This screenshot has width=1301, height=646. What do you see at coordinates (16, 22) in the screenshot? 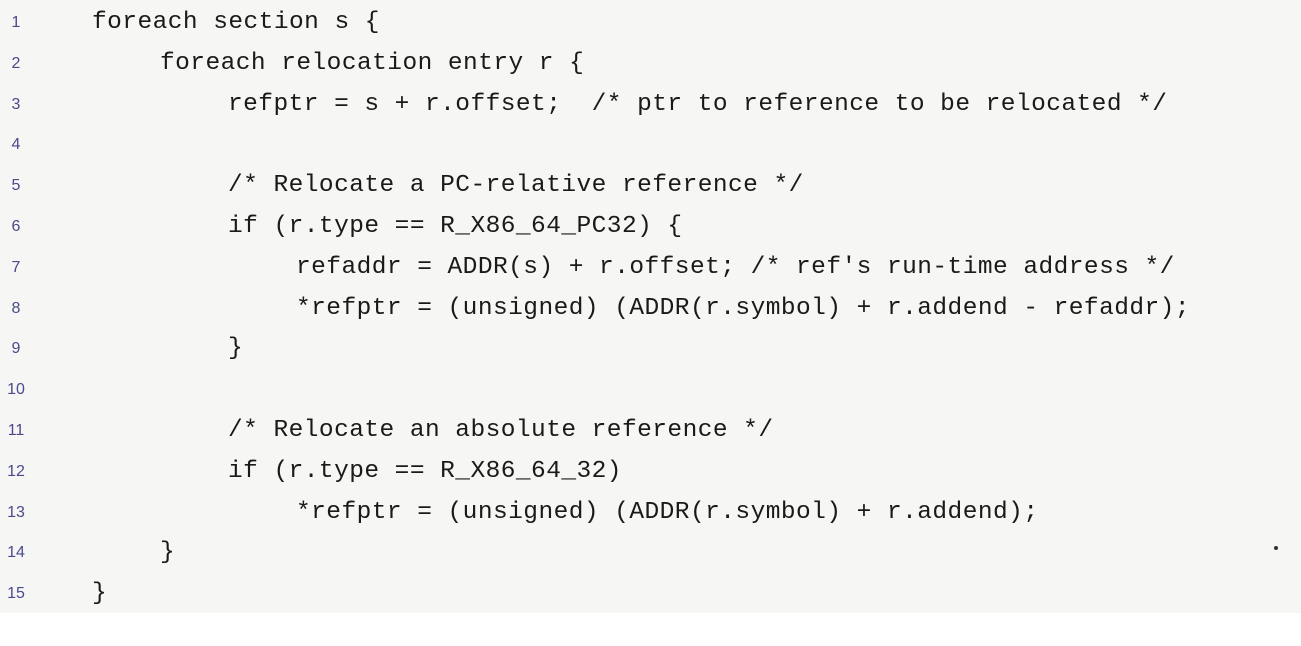
I see `line-number: 1` at bounding box center [16, 22].